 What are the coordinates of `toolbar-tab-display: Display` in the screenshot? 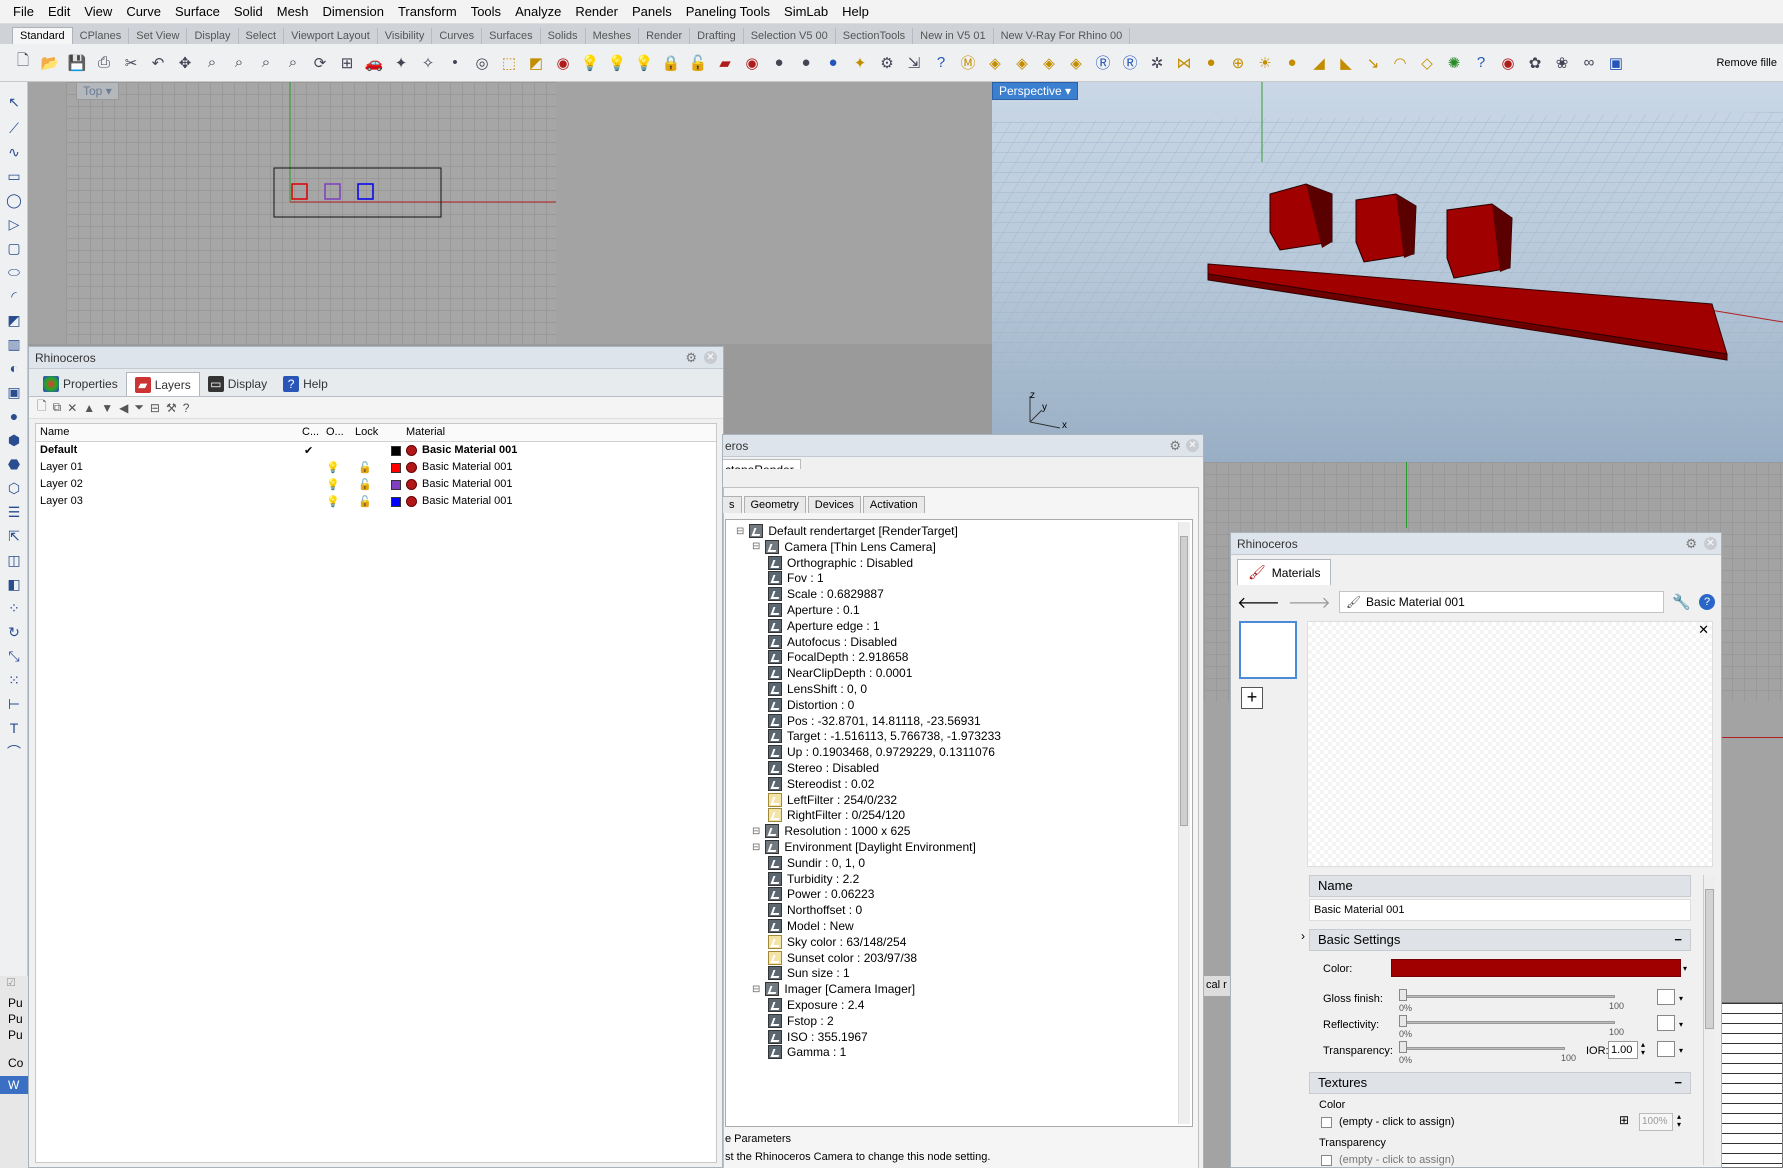 It's located at (213, 36).